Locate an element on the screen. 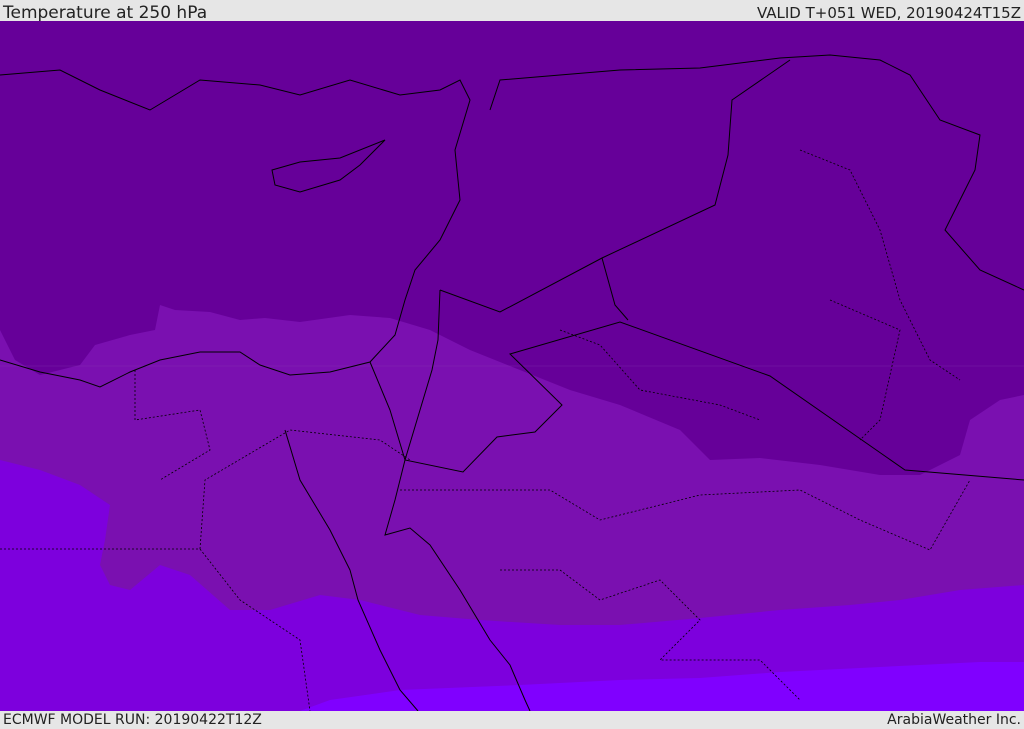 Image resolution: width=1024 pixels, height=729 pixels. model-run: ECMWF MODEL RUN: 20190422T12Z is located at coordinates (132, 720).